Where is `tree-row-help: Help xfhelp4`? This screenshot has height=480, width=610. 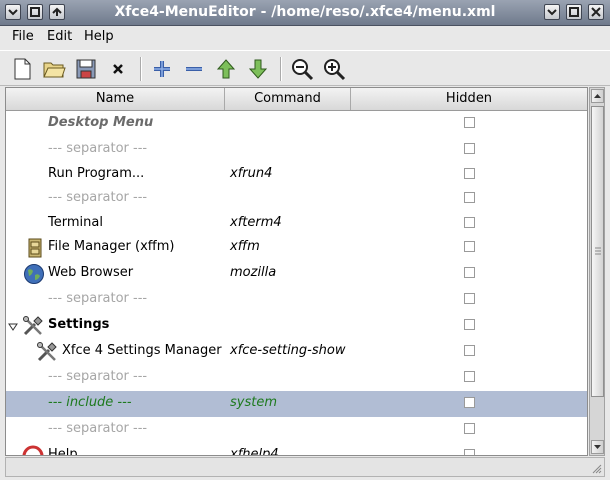 tree-row-help: Help xfhelp4 is located at coordinates (296, 449).